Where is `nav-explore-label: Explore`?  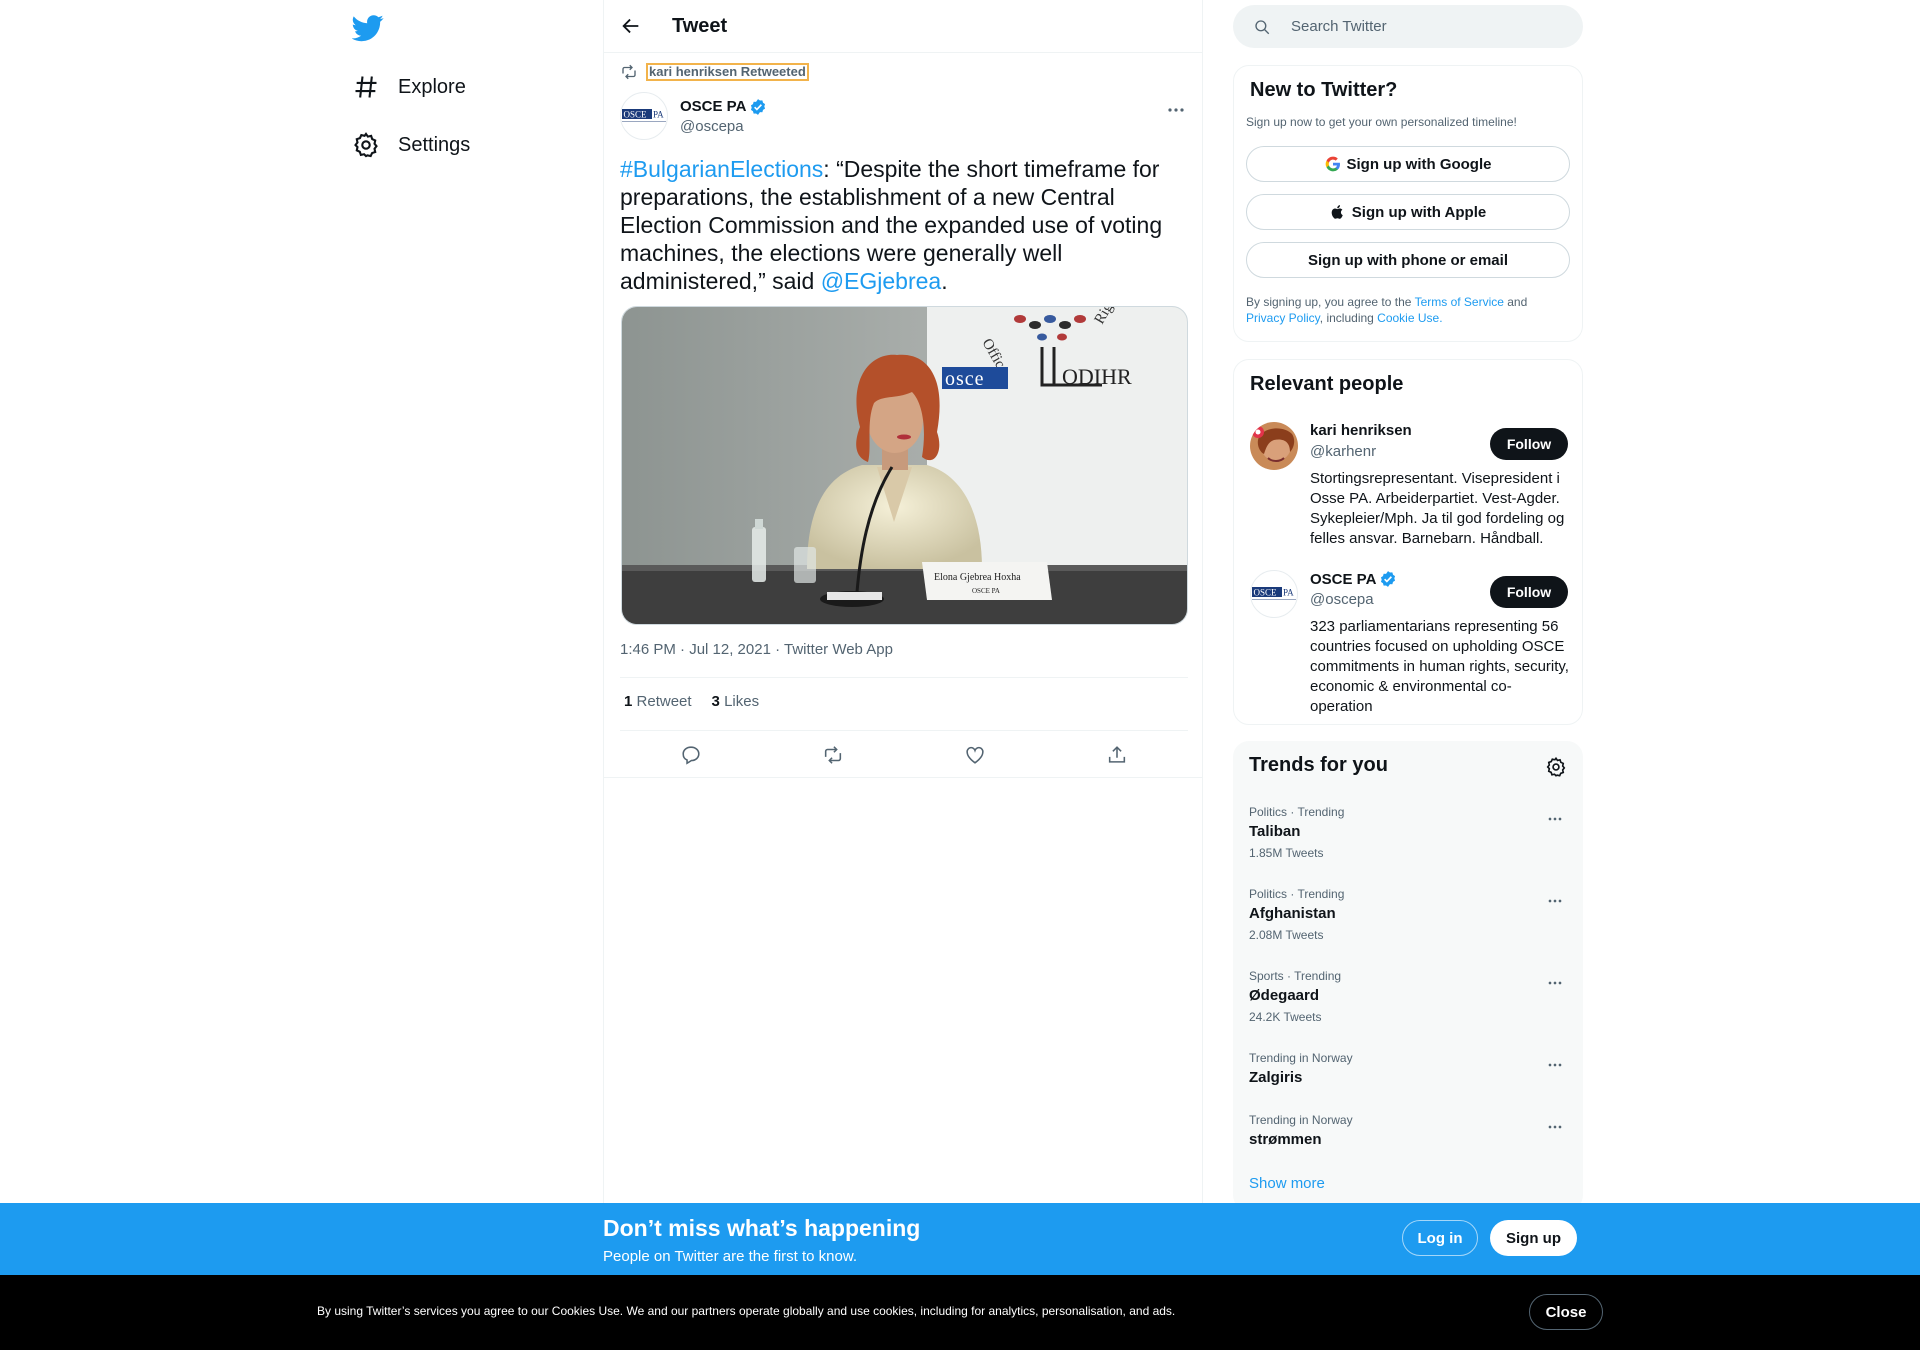
nav-explore-label: Explore is located at coordinates (432, 86).